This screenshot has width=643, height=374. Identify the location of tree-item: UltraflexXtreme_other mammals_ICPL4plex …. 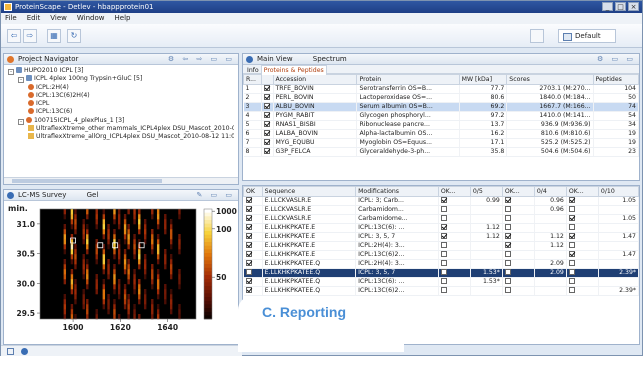
(121, 129).